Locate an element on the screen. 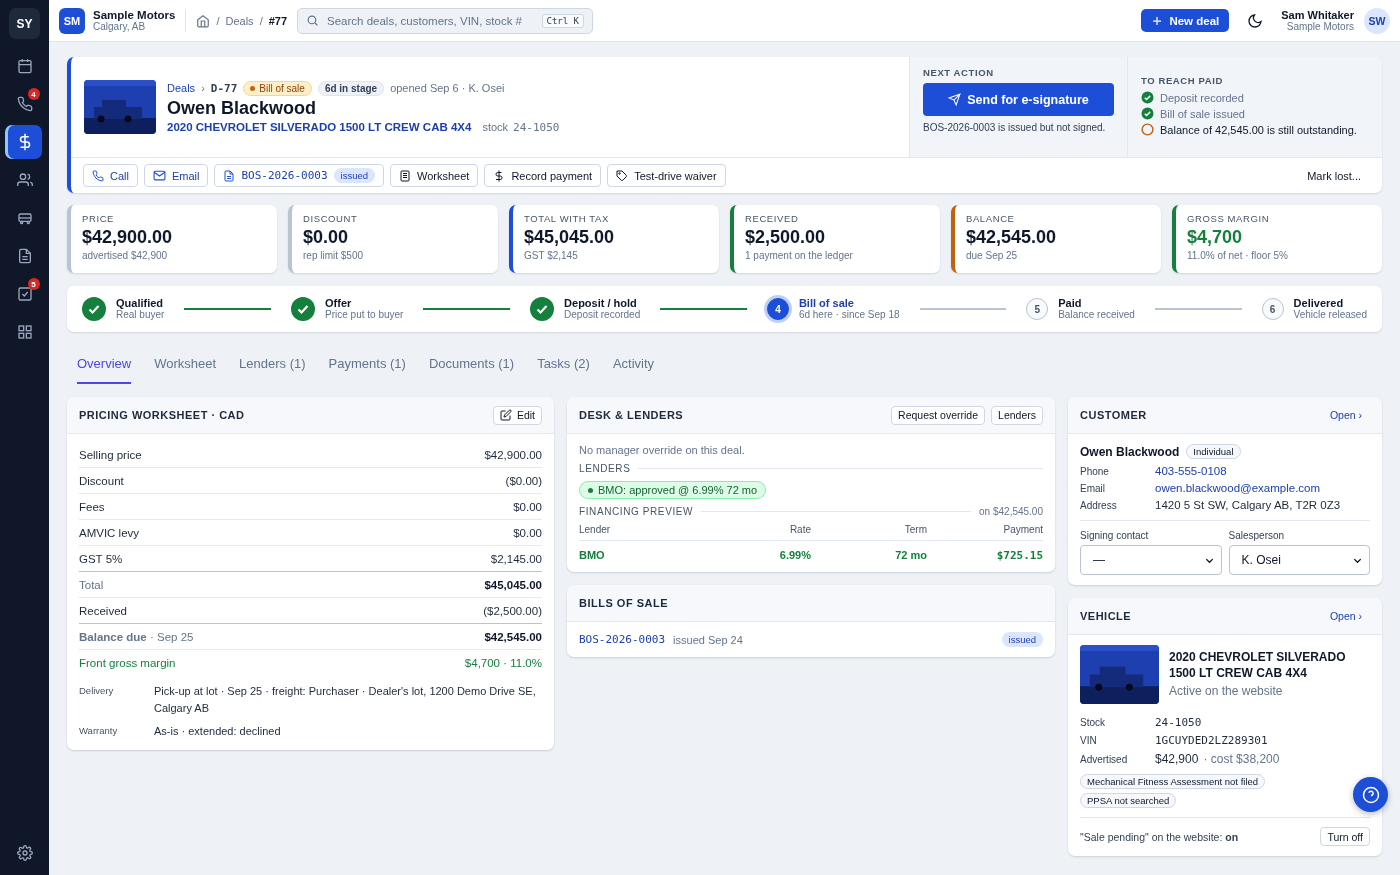  vehicle-link: 2020 CHEVROLET SILVERADO 1500 LT CREW CAB 4X4 is located at coordinates (319, 126).